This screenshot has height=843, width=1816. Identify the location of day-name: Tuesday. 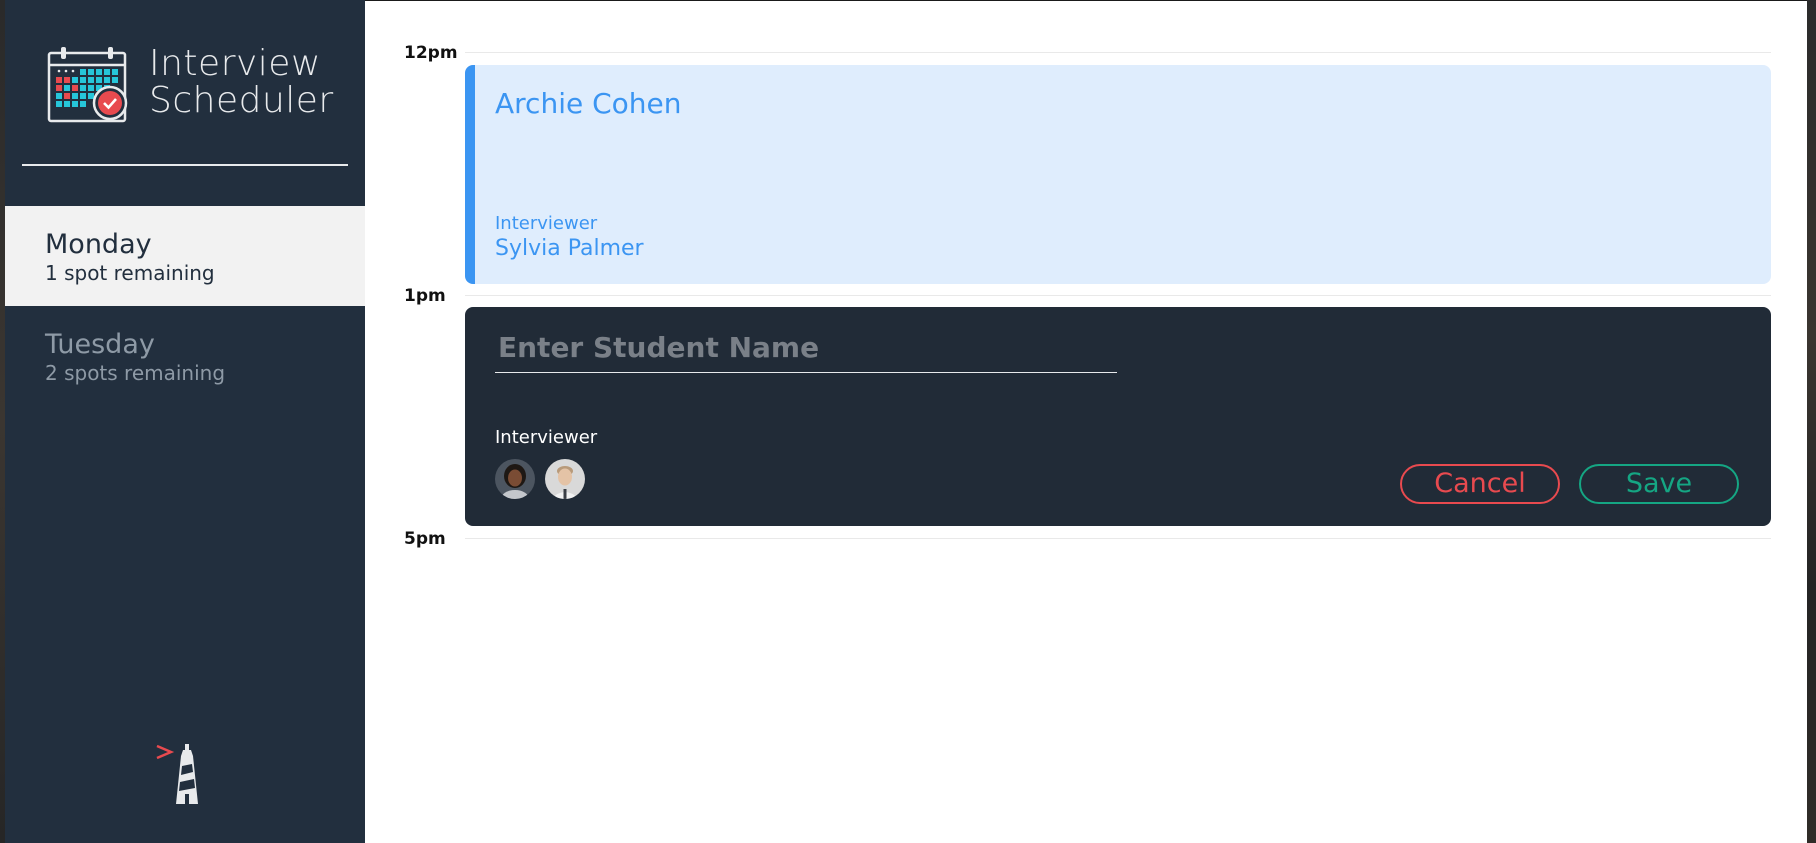
(100, 344).